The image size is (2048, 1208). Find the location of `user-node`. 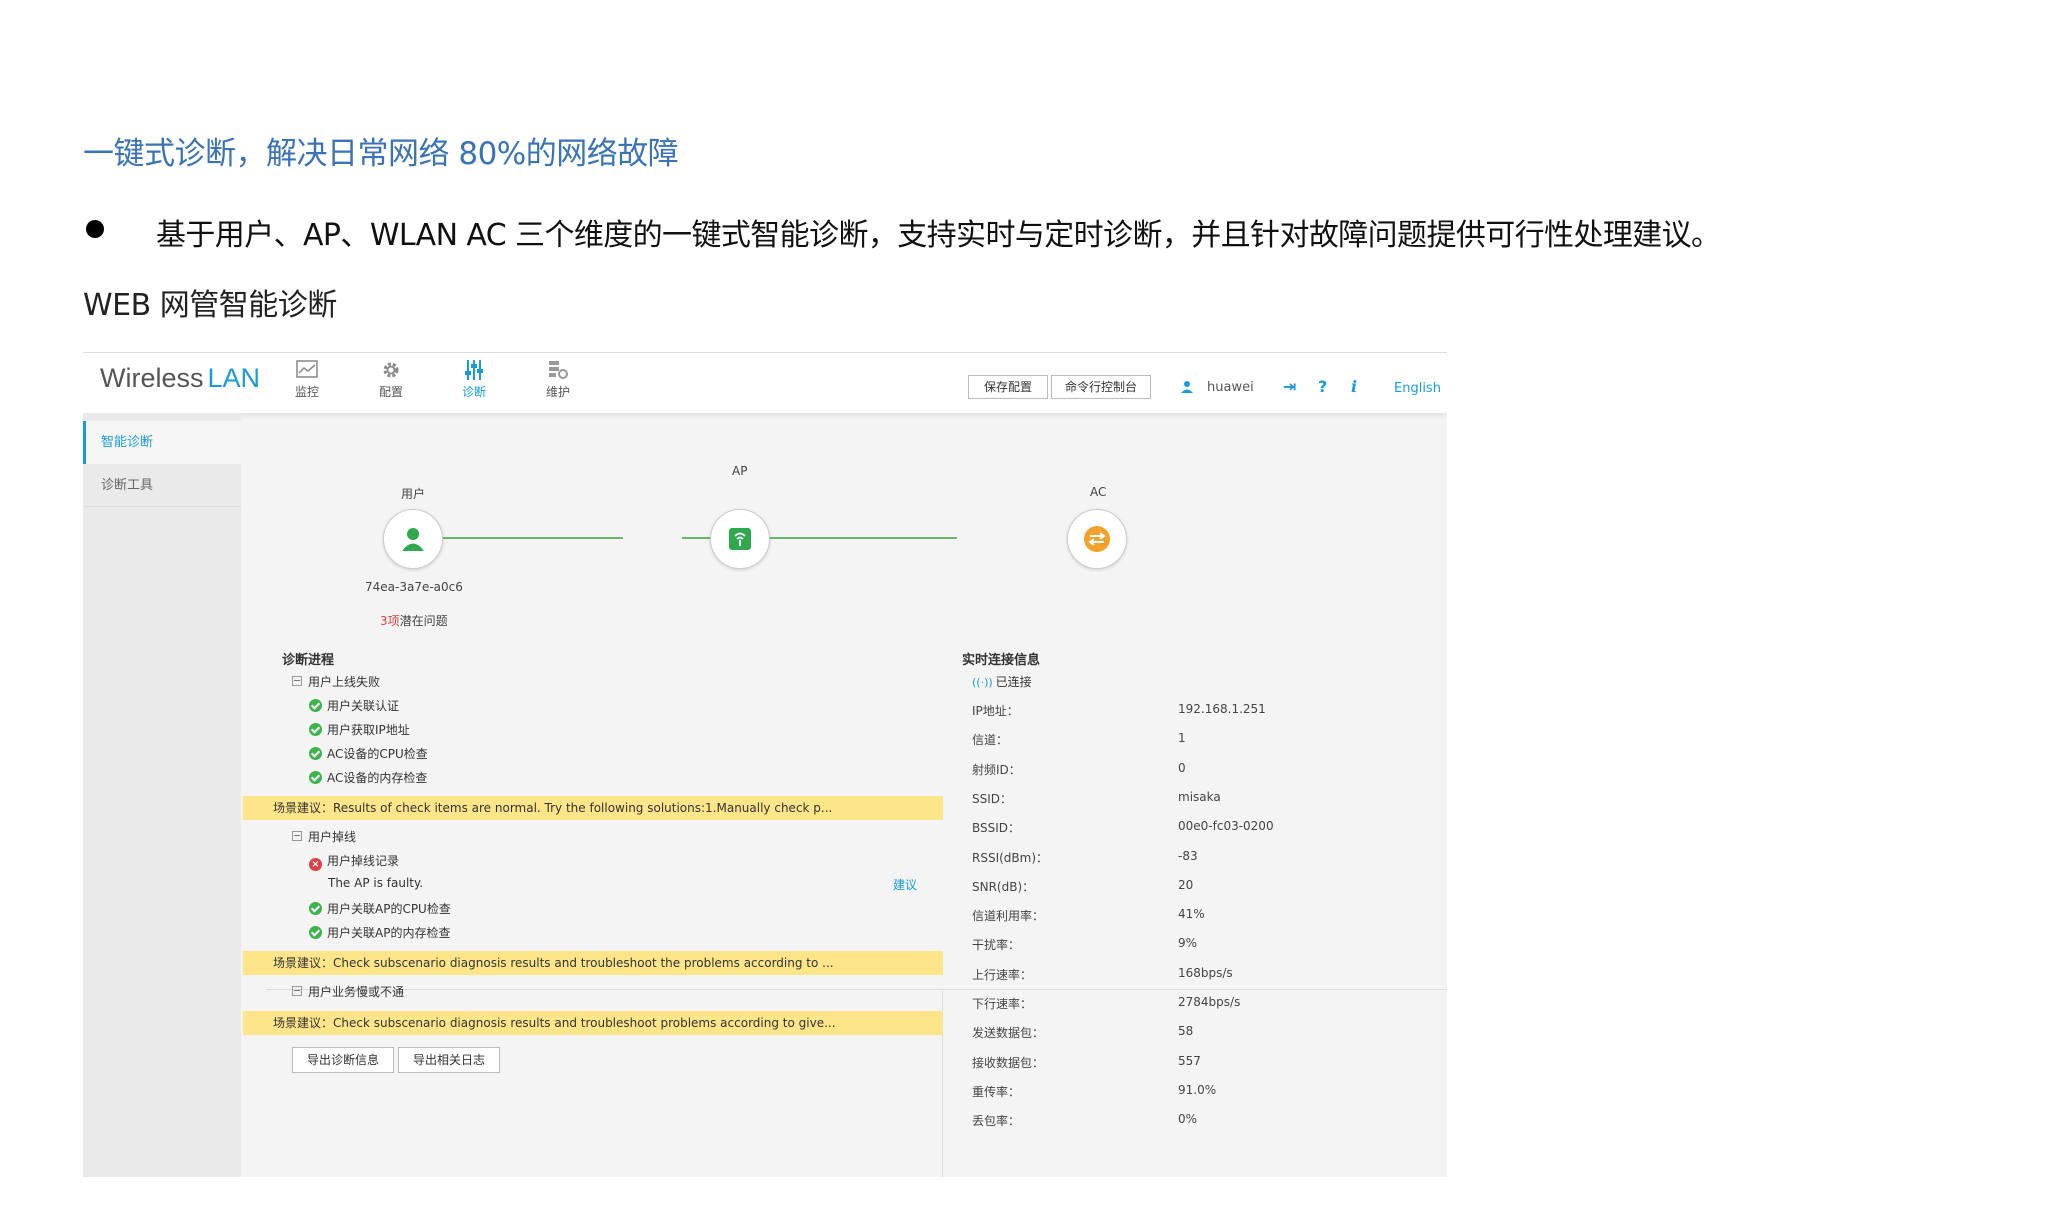

user-node is located at coordinates (413, 539).